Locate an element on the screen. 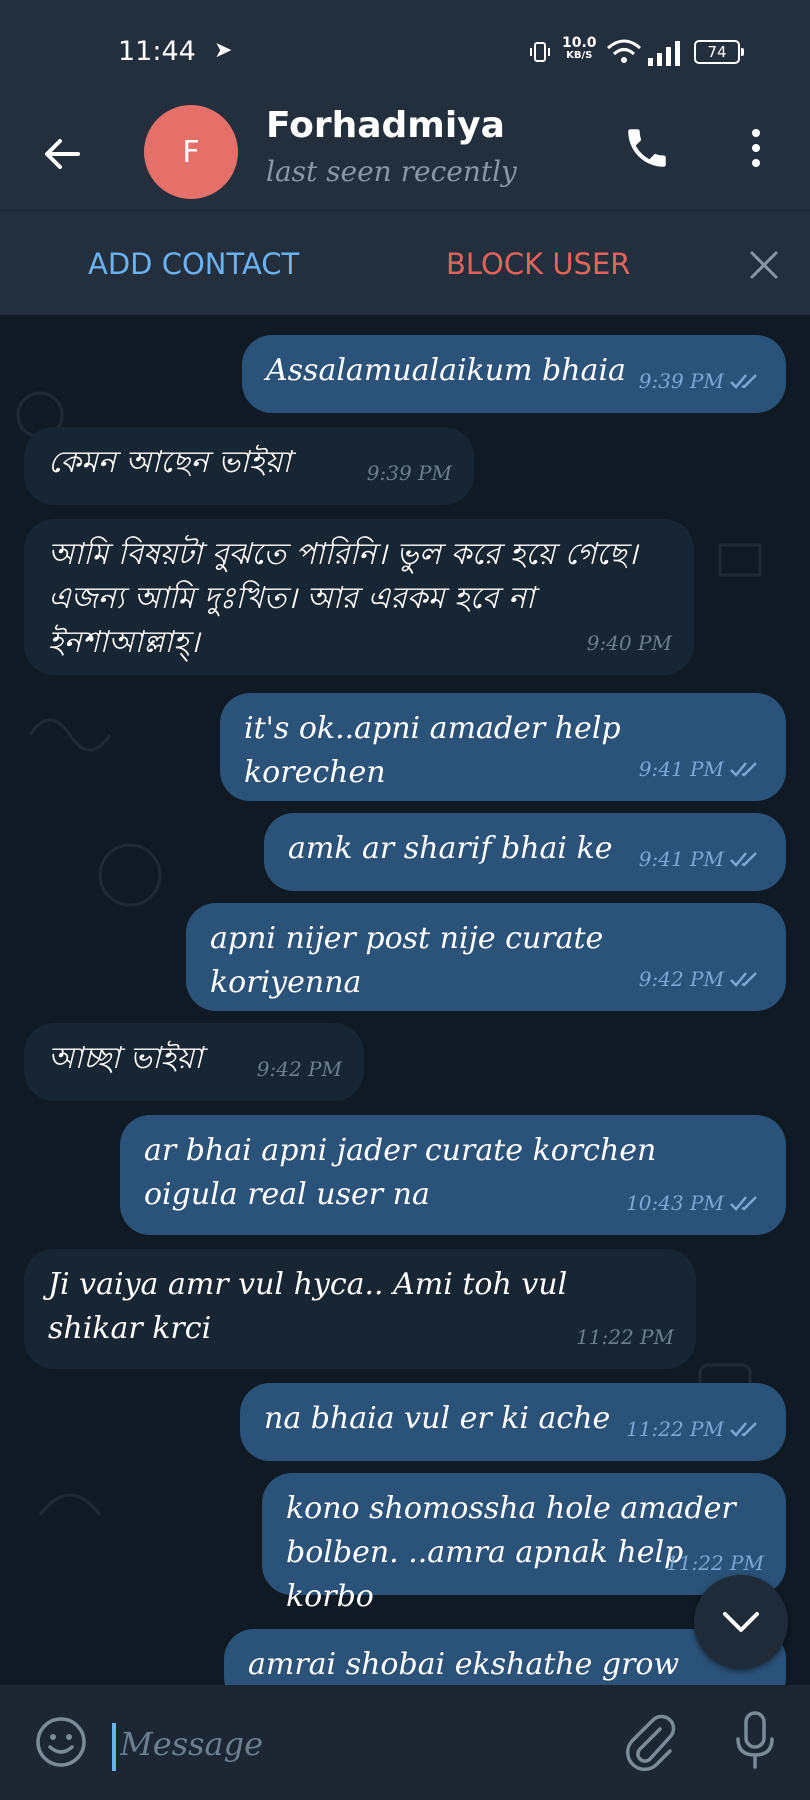  message-time: 10:43 PM is located at coordinates (675, 1203).